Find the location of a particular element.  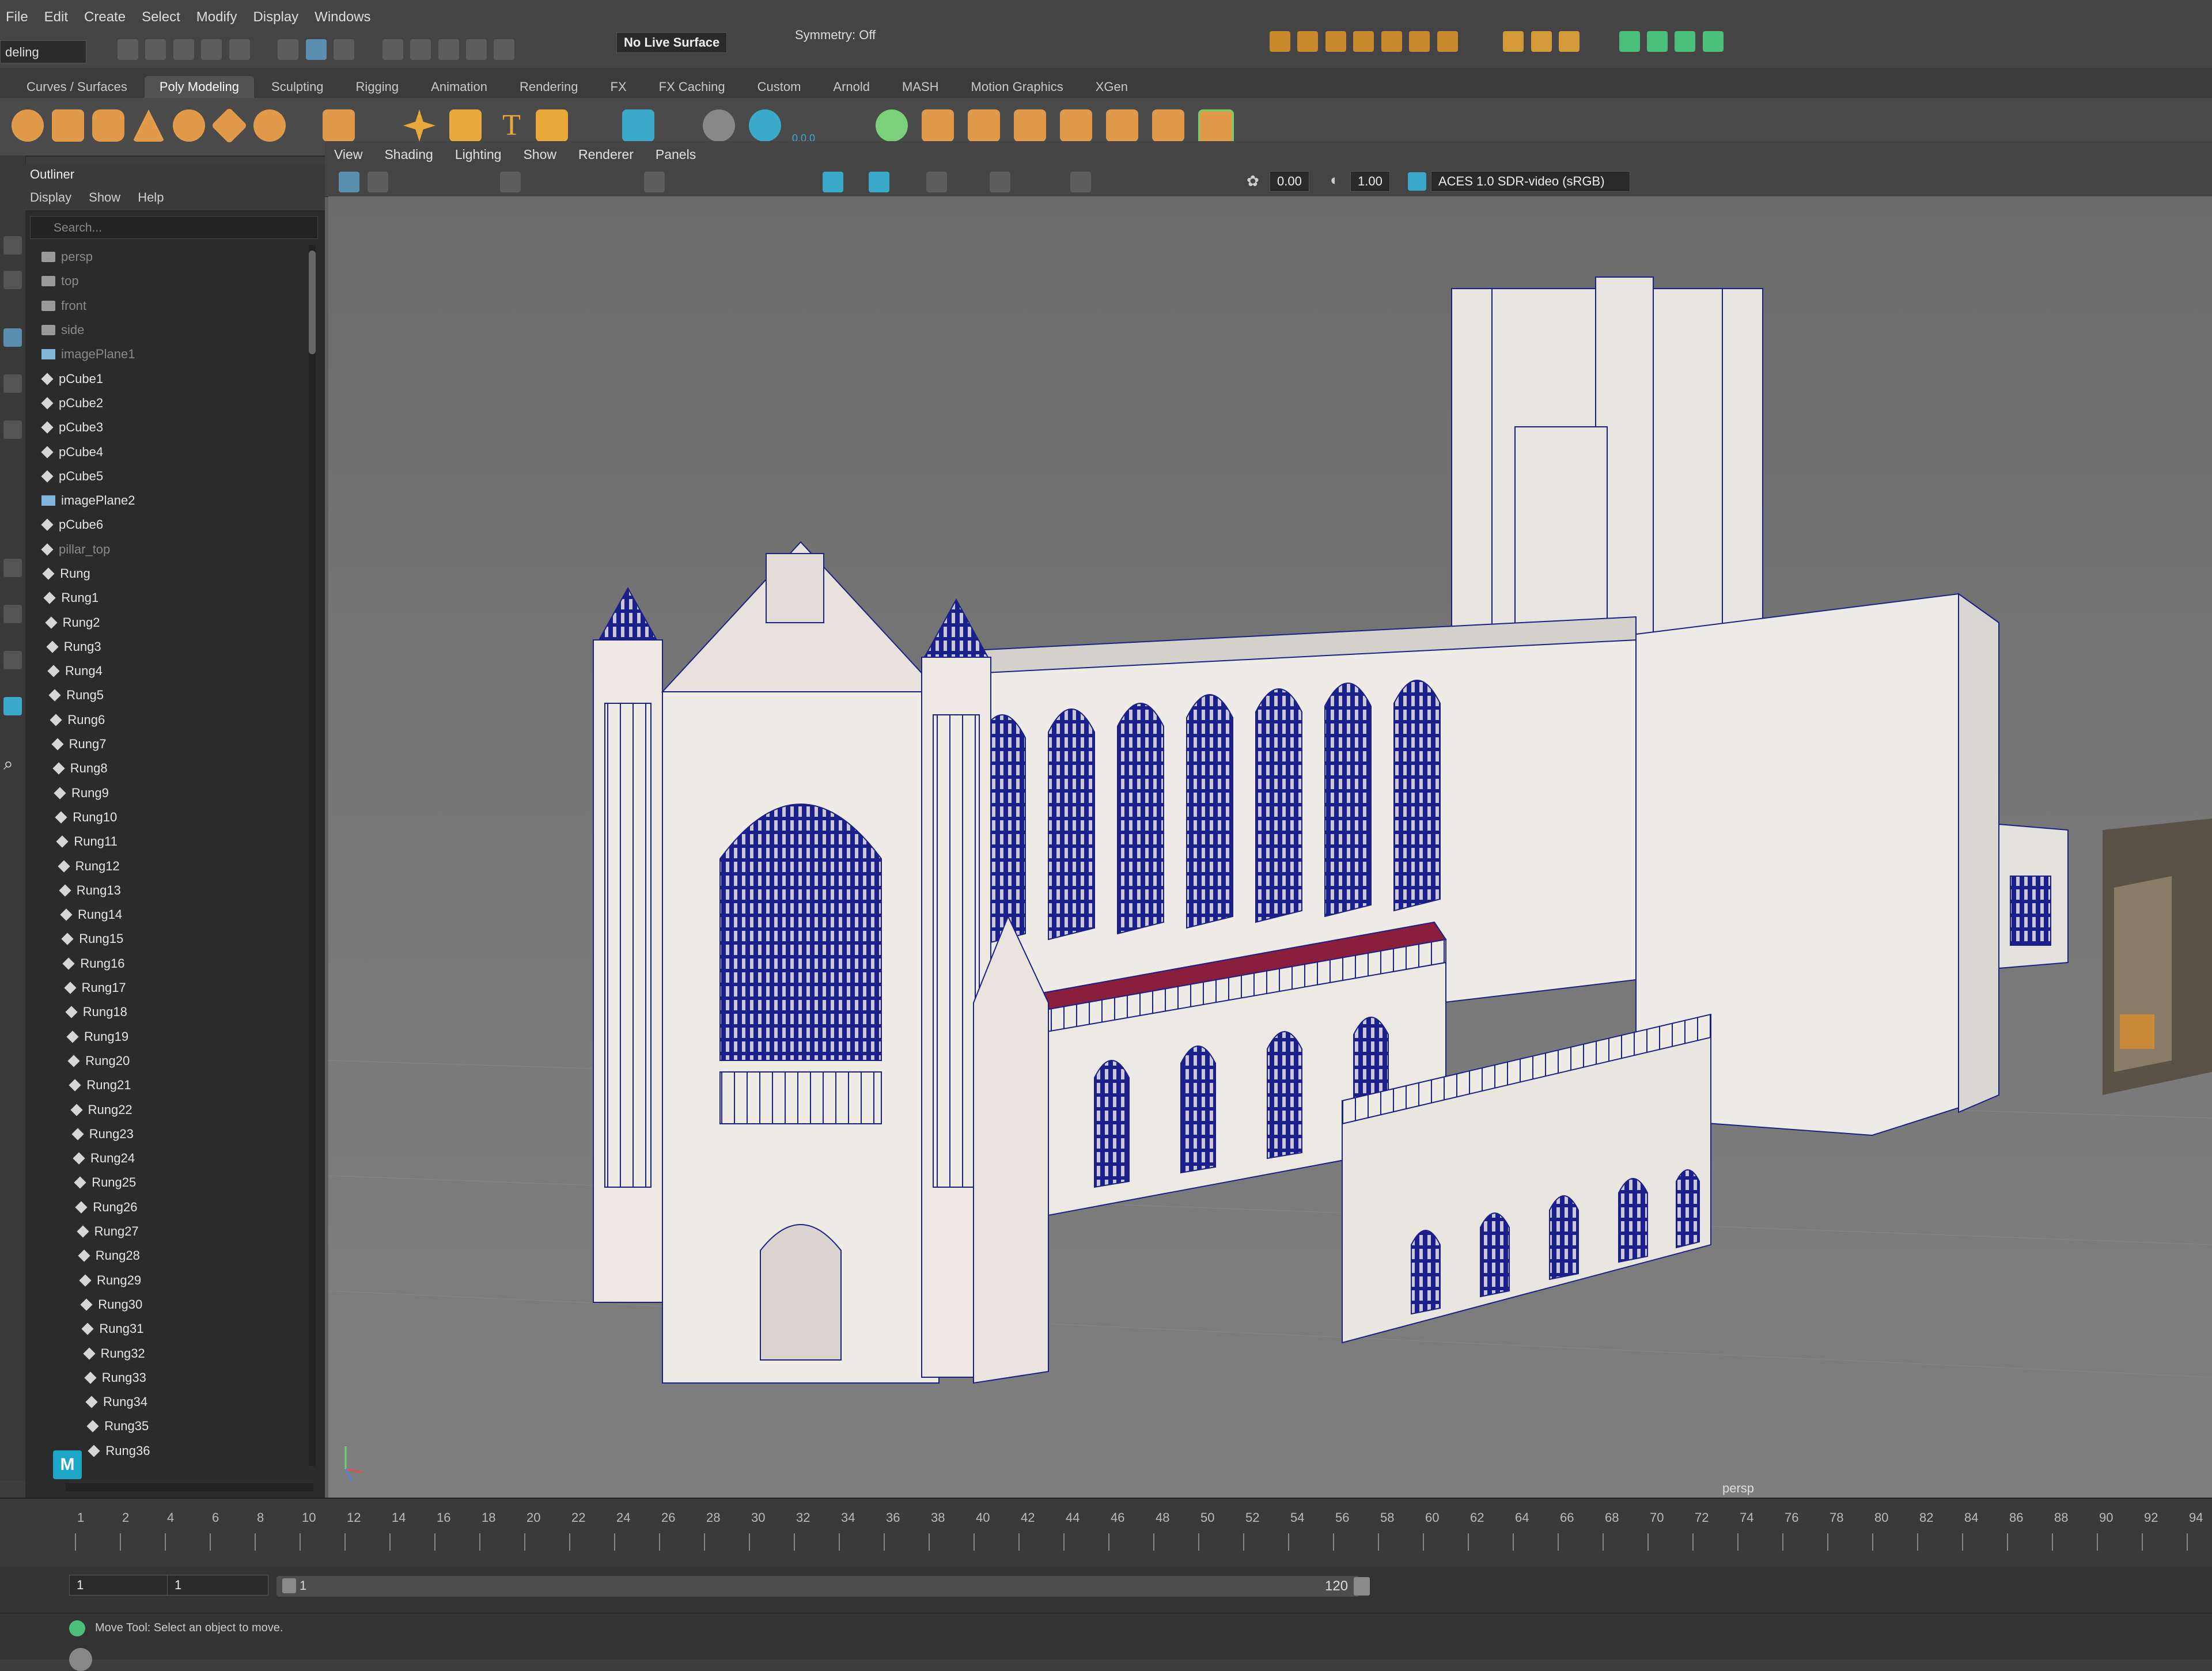

range-end-handle is located at coordinates (1362, 1587).